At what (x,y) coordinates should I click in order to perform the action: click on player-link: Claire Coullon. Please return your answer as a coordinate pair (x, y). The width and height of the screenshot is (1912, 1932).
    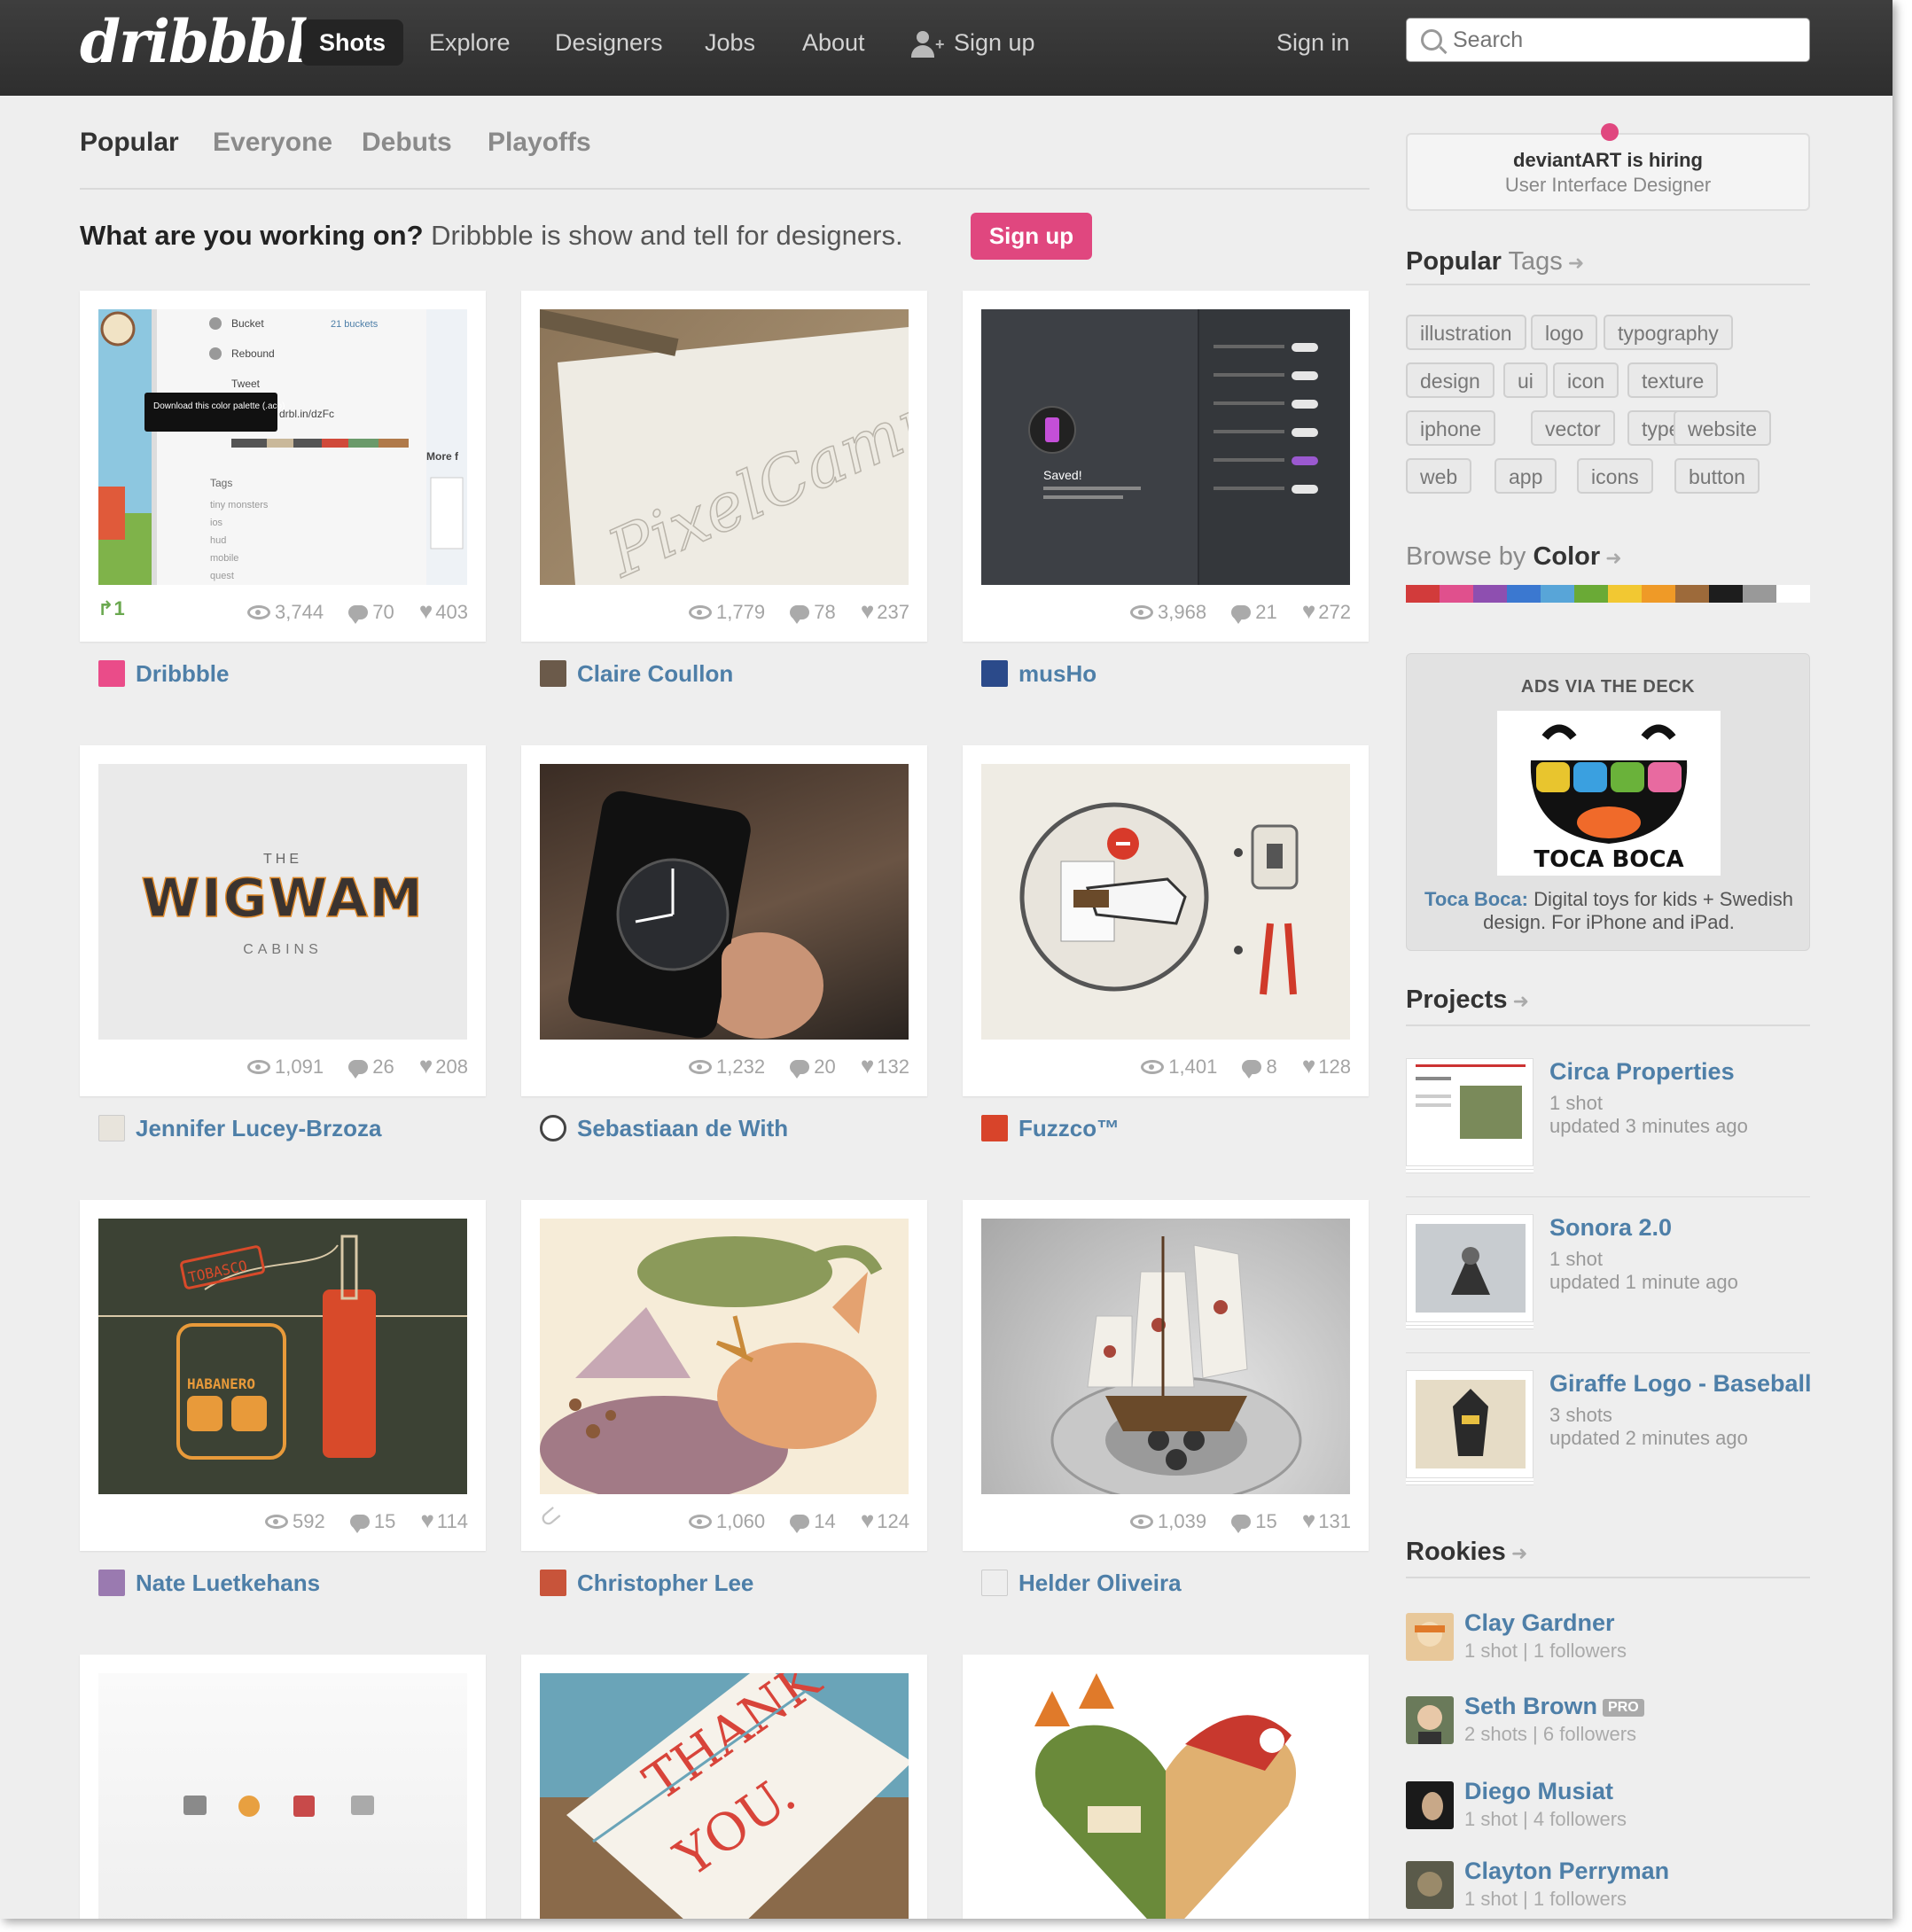
    Looking at the image, I should click on (636, 674).